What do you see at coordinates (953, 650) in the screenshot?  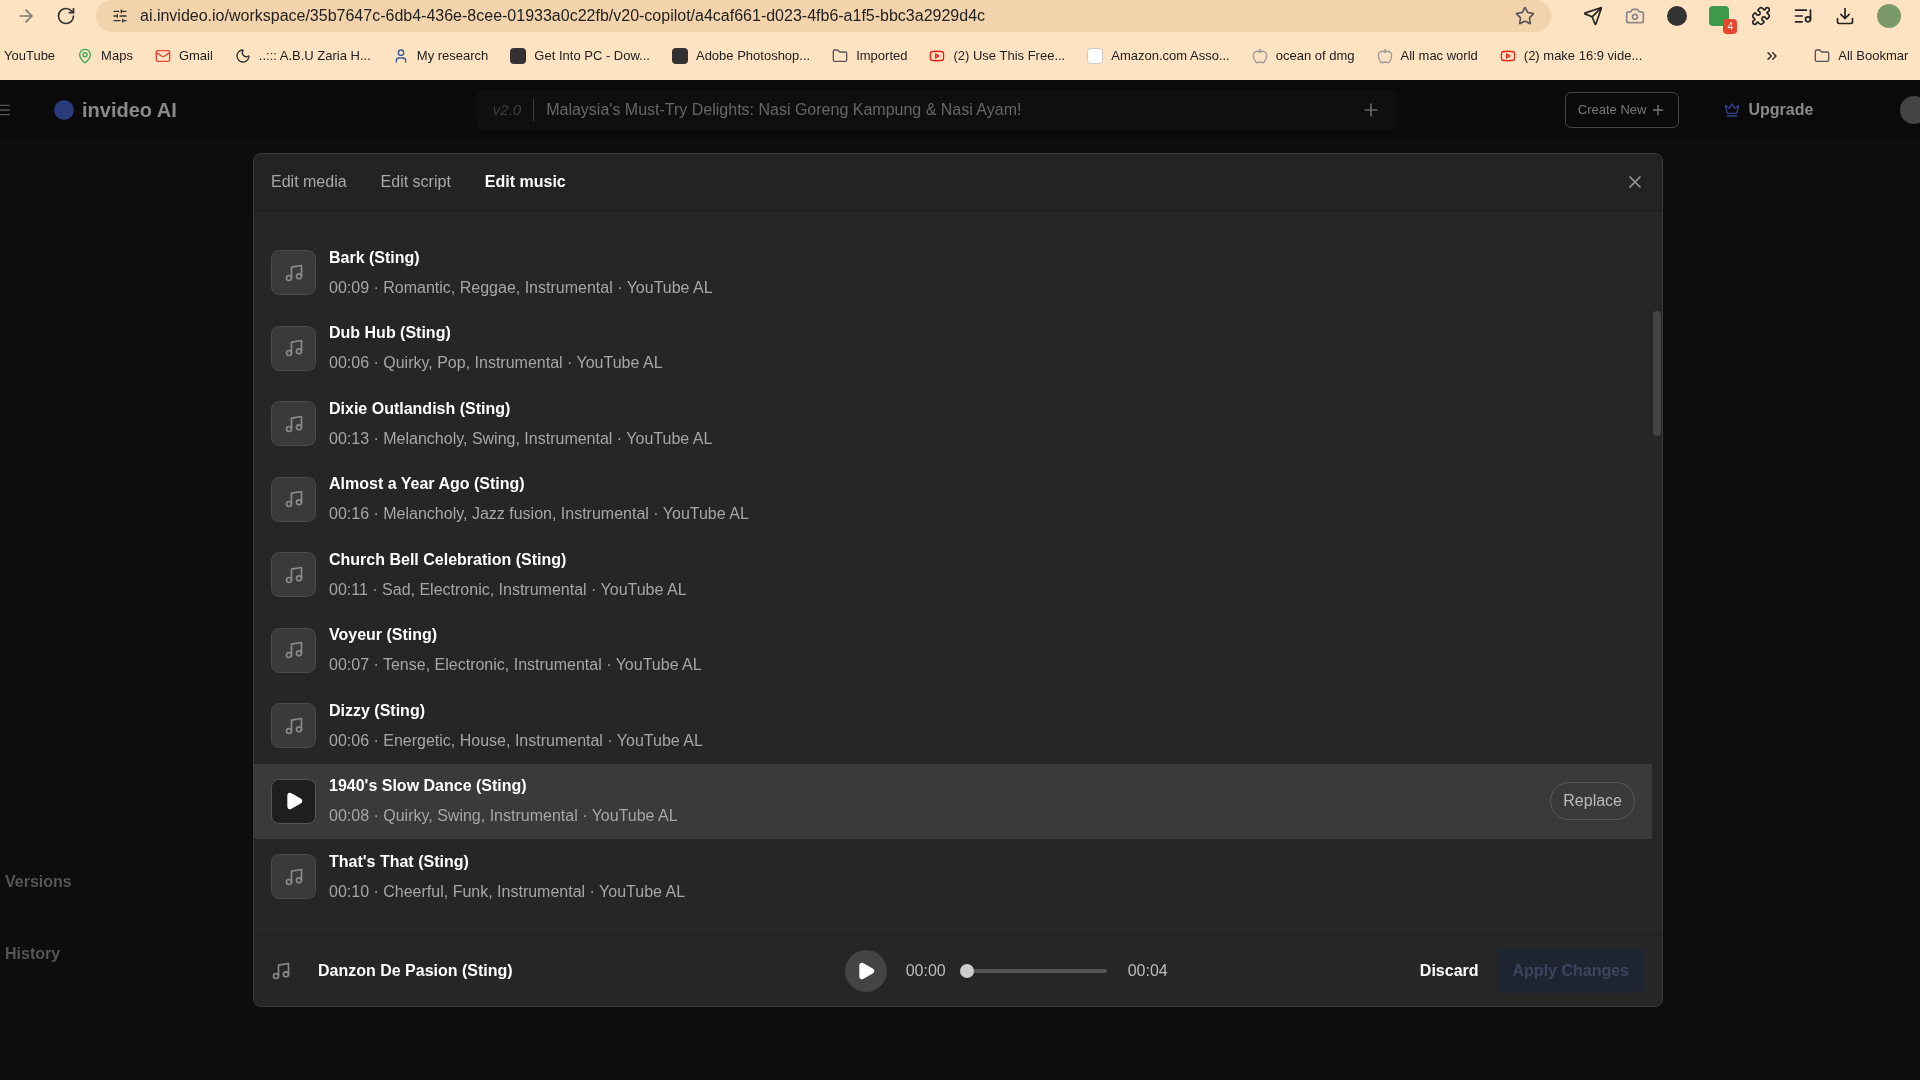 I see `track-row: Voyeur (Sting) 00:07 · Tense, Electronic, Instrumental · YouTube AL` at bounding box center [953, 650].